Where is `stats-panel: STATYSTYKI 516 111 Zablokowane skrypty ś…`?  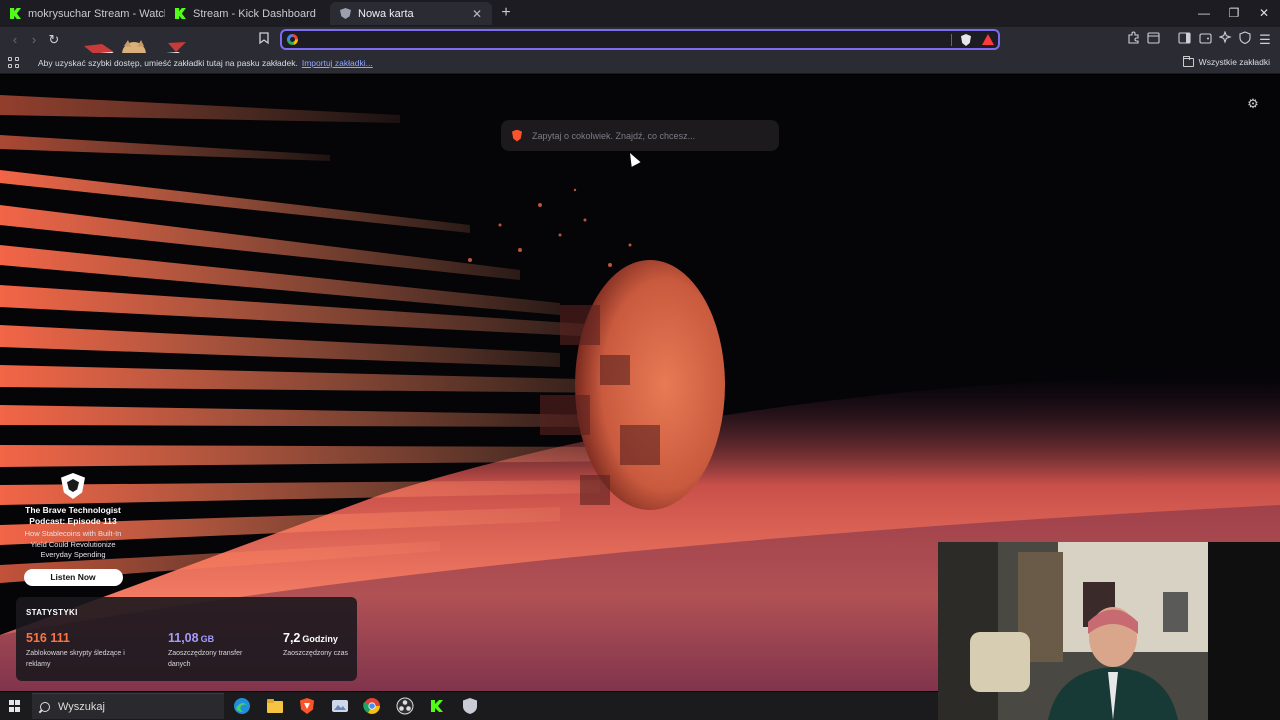 stats-panel: STATYSTYKI 516 111 Zablokowane skrypty ś… is located at coordinates (186, 639).